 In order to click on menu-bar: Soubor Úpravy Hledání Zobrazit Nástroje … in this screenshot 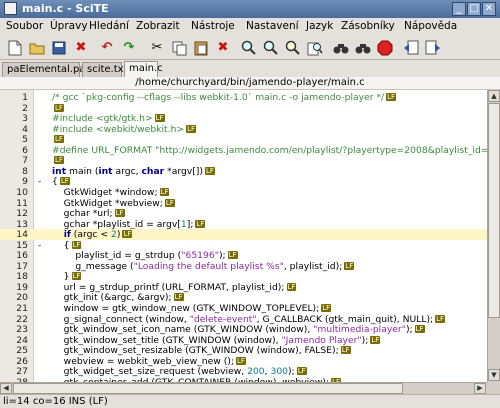, I will do `click(250, 27)`.